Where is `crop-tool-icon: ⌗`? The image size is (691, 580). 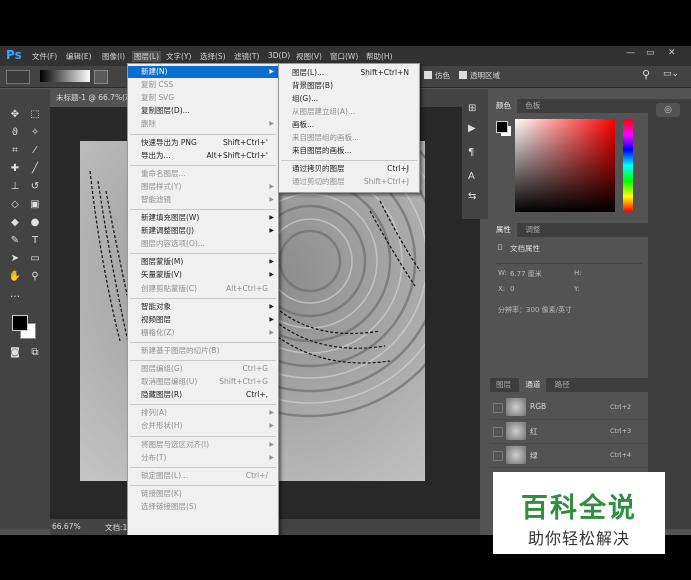
crop-tool-icon: ⌗ is located at coordinates (15, 151).